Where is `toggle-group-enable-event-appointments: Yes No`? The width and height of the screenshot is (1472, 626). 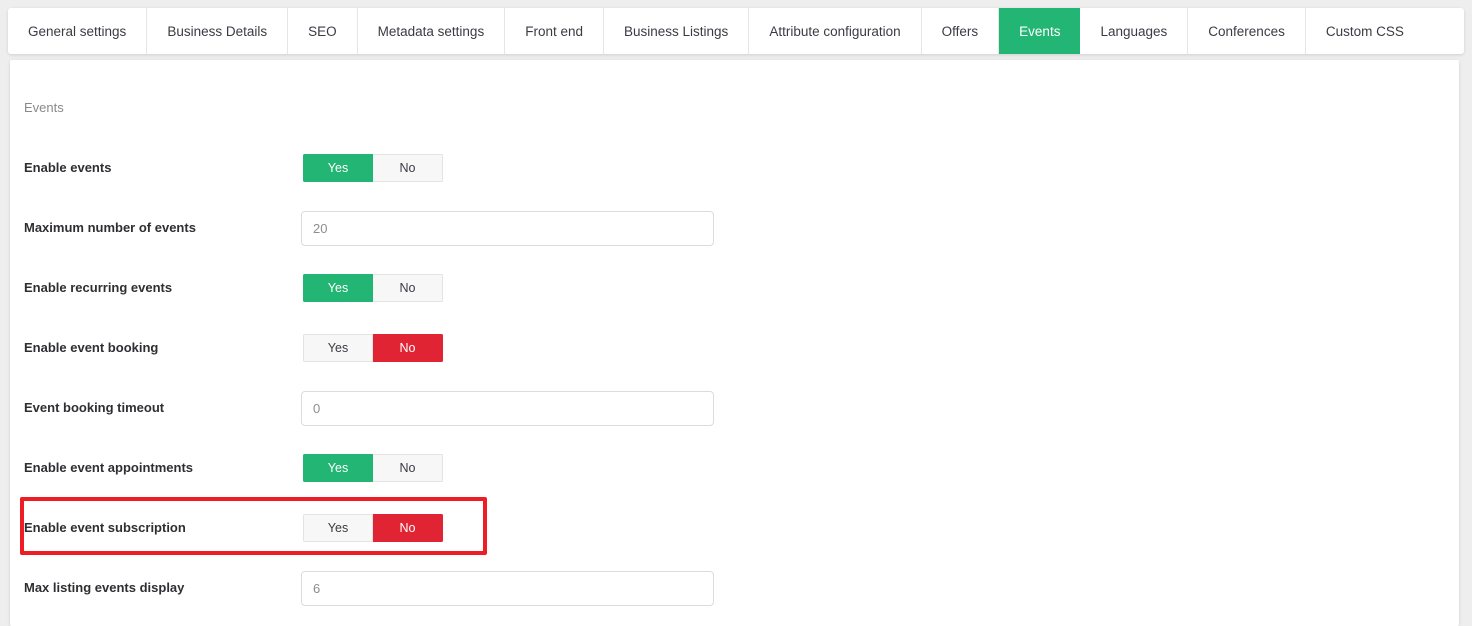 toggle-group-enable-event-appointments: Yes No is located at coordinates (373, 468).